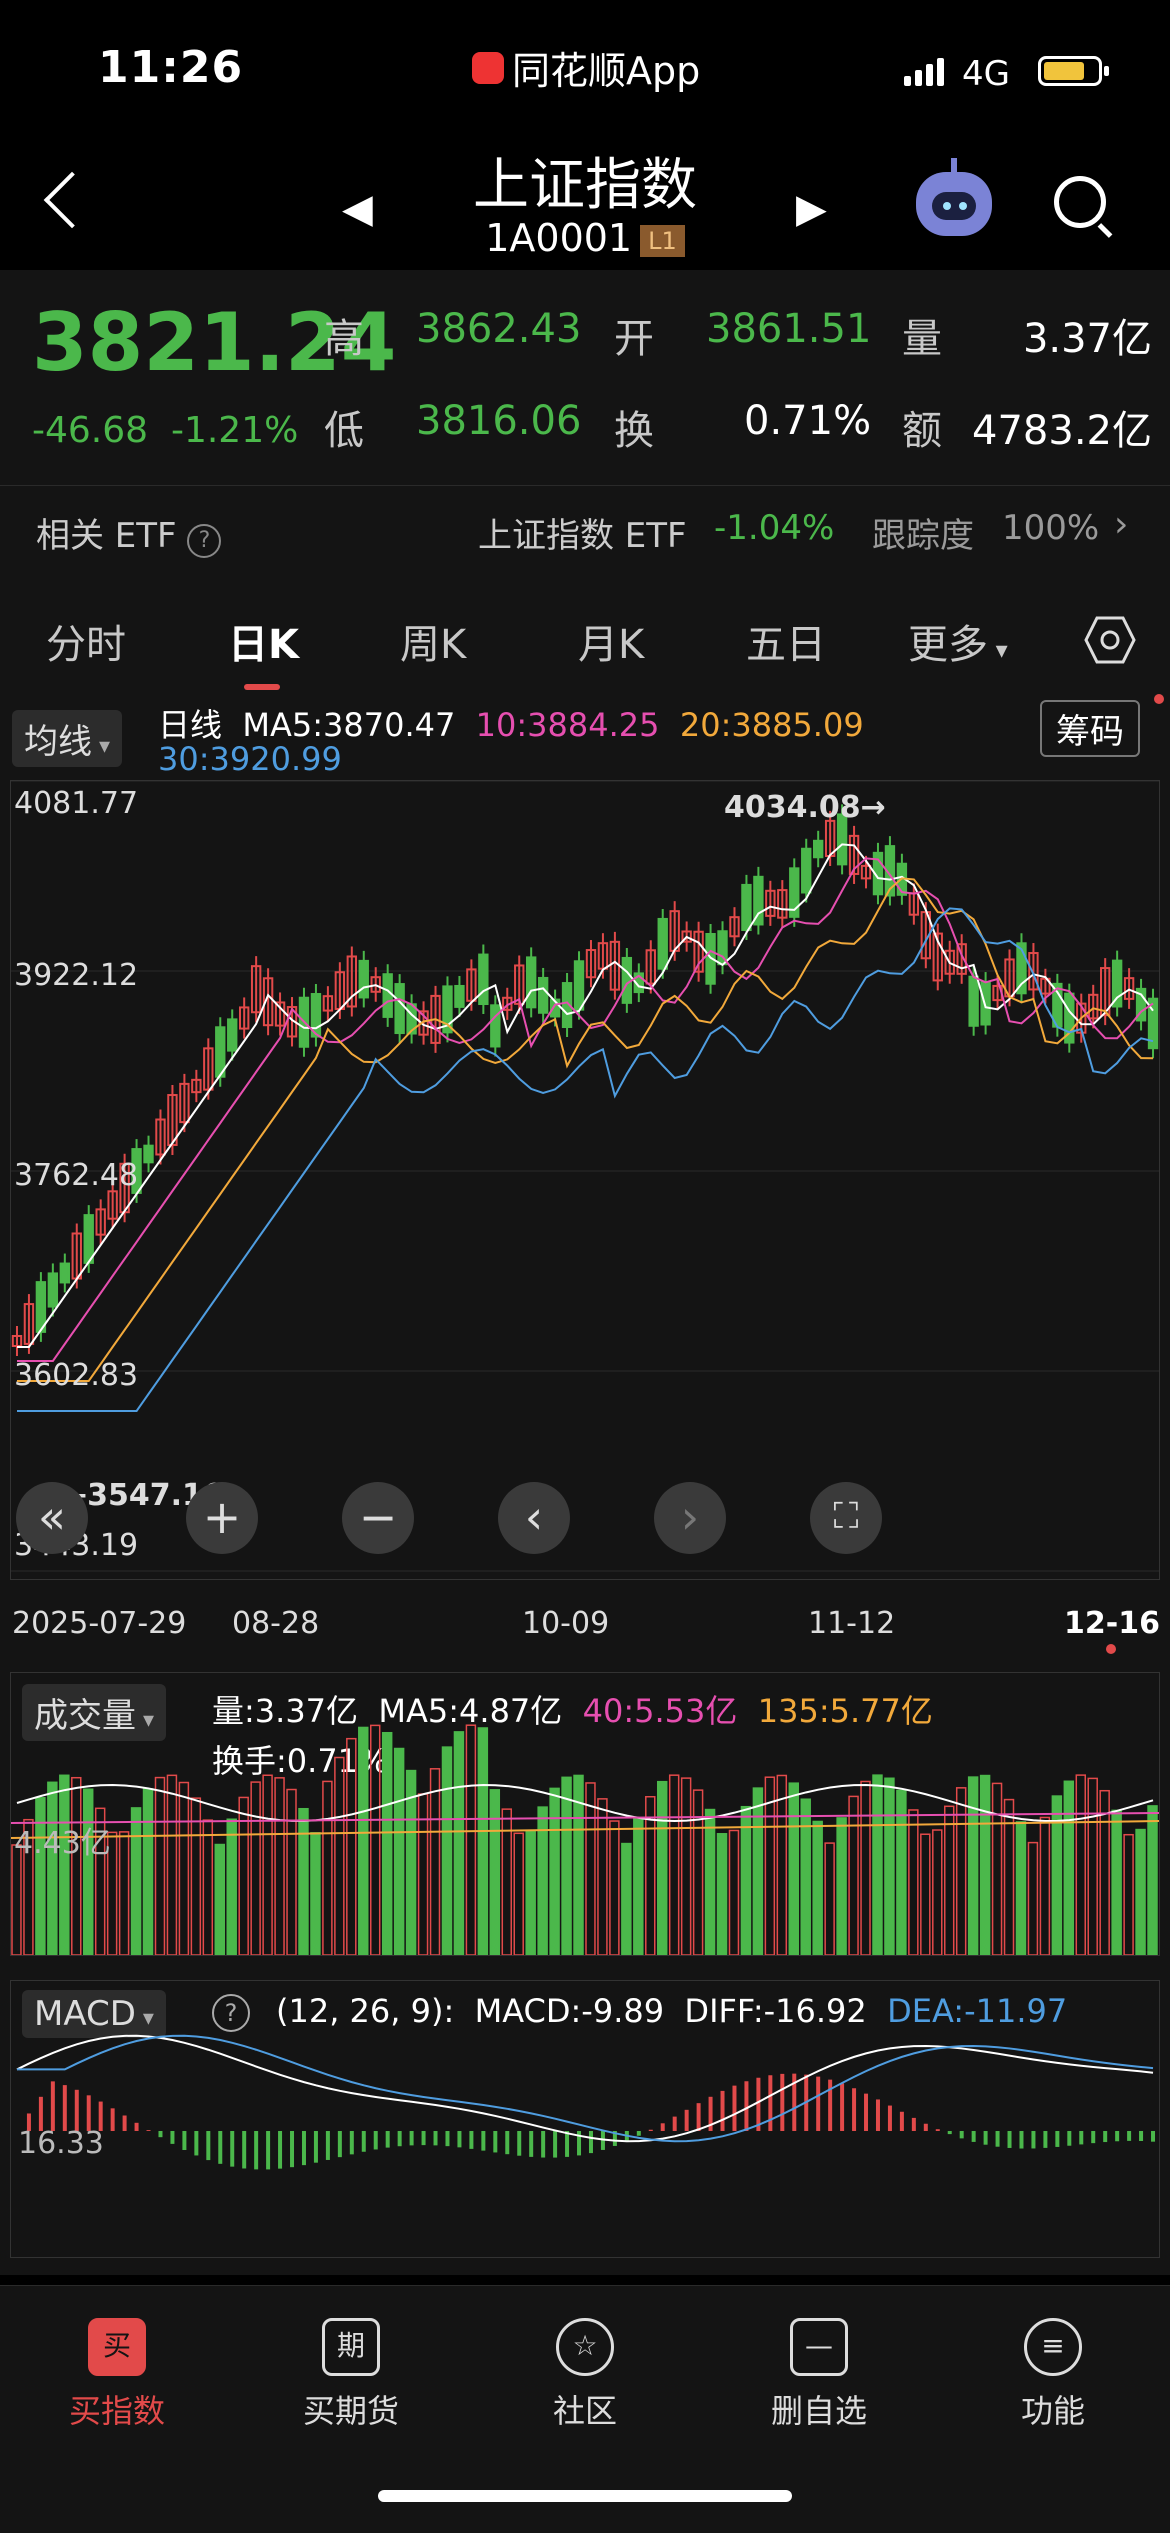  Describe the element at coordinates (923, 536) in the screenshot. I see `track-label: 跟踪度` at that location.